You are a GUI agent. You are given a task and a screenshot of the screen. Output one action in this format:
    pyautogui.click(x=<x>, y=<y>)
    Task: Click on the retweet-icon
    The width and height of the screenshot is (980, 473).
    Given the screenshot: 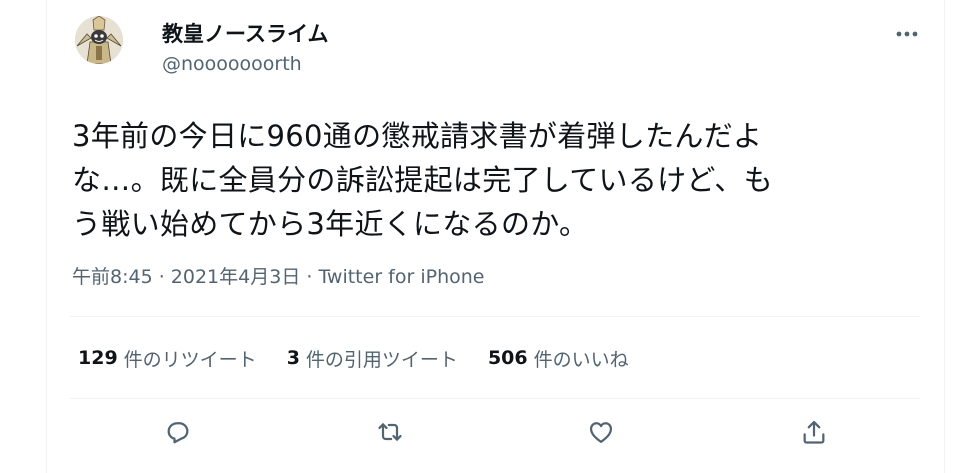 What is the action you would take?
    pyautogui.click(x=390, y=432)
    